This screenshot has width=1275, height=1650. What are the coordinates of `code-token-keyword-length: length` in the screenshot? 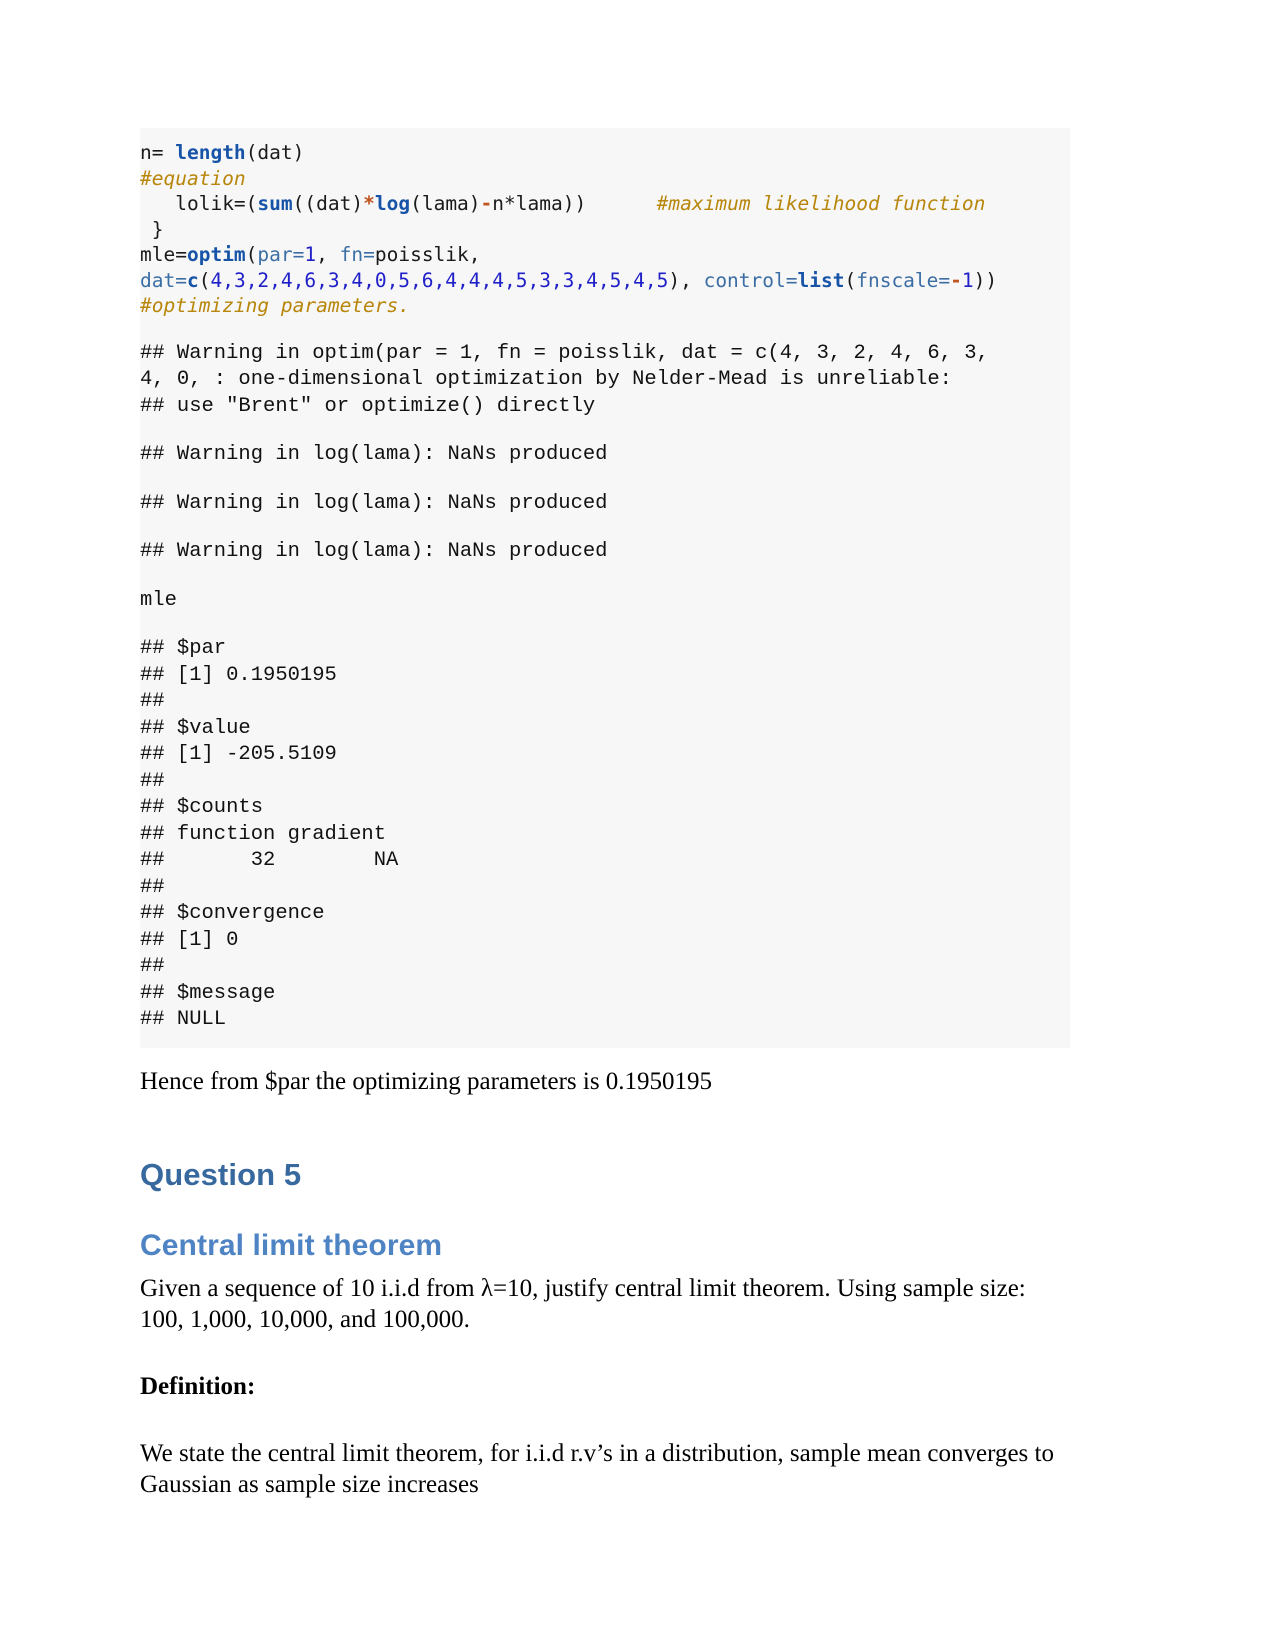 It's located at (210, 152).